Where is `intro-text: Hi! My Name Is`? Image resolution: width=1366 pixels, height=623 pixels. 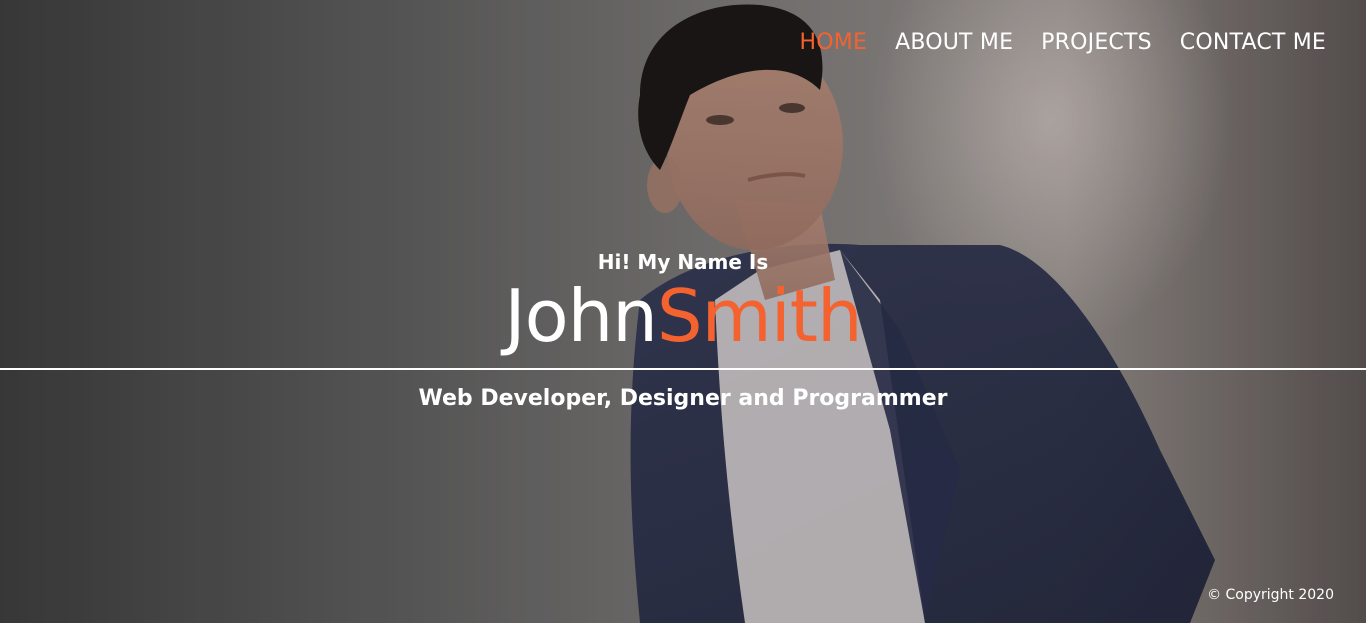
intro-text: Hi! My Name Is is located at coordinates (683, 262).